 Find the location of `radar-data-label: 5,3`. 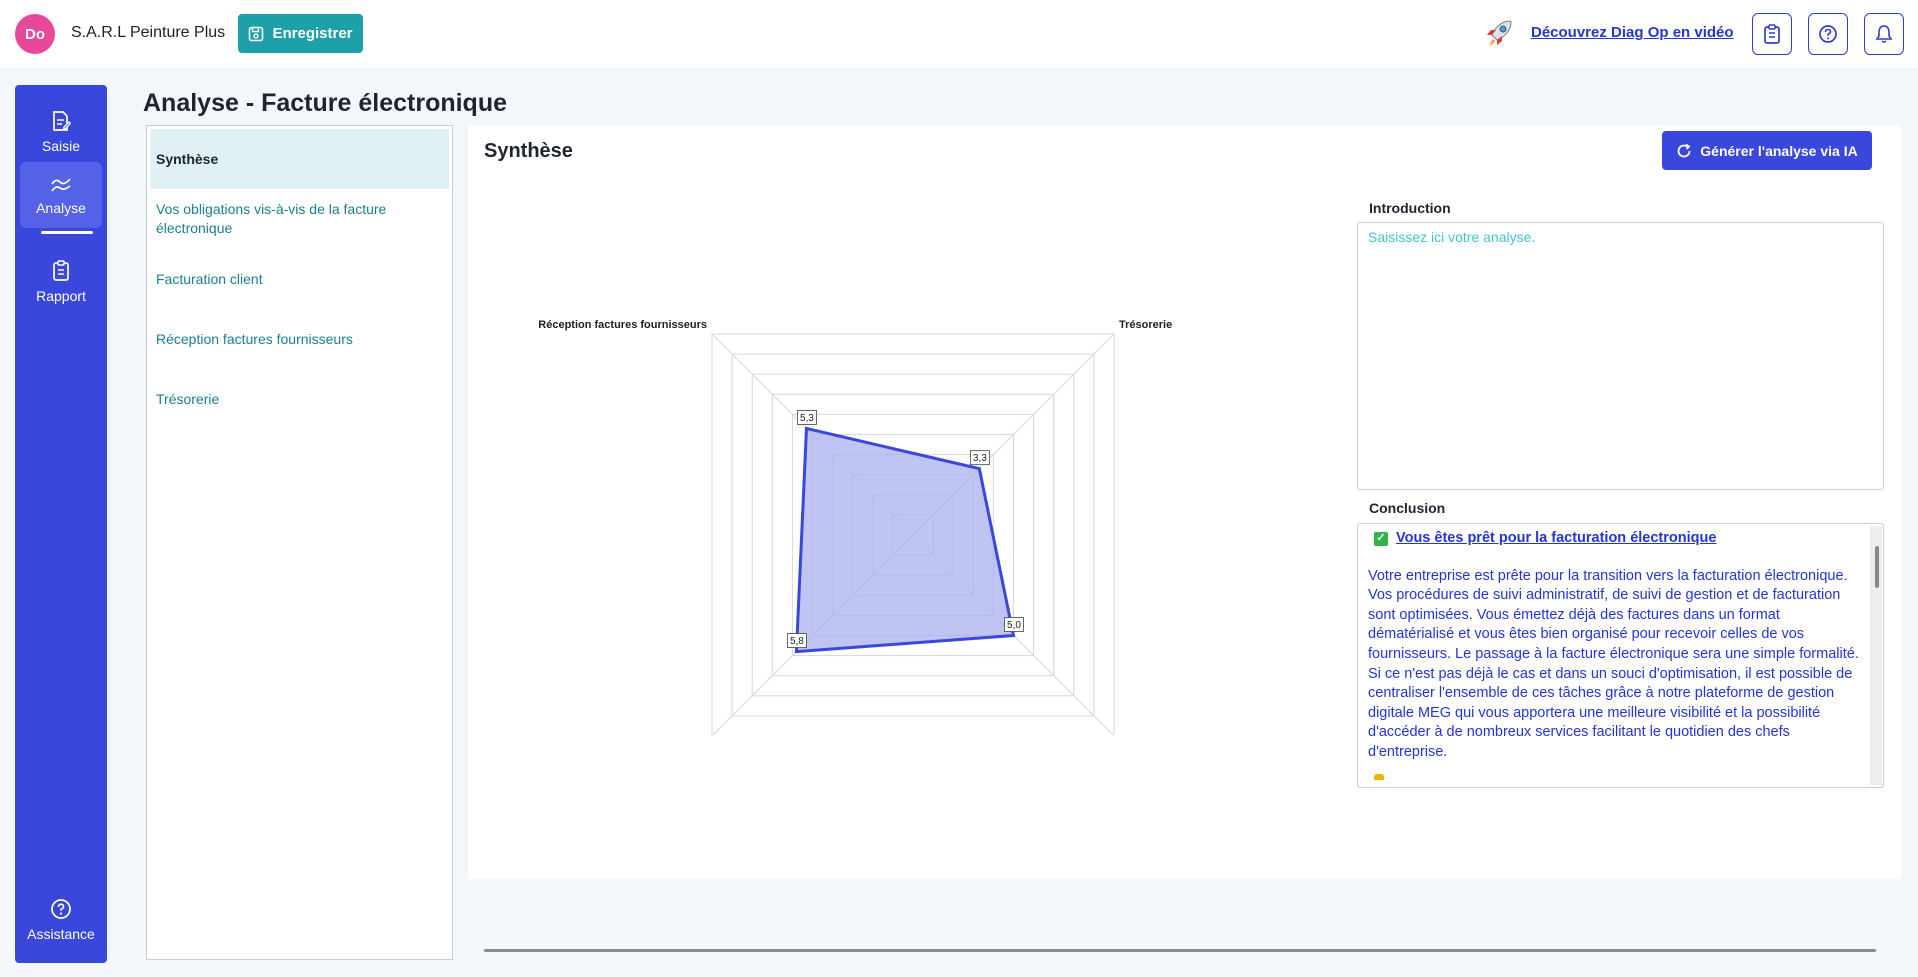

radar-data-label: 5,3 is located at coordinates (807, 417).